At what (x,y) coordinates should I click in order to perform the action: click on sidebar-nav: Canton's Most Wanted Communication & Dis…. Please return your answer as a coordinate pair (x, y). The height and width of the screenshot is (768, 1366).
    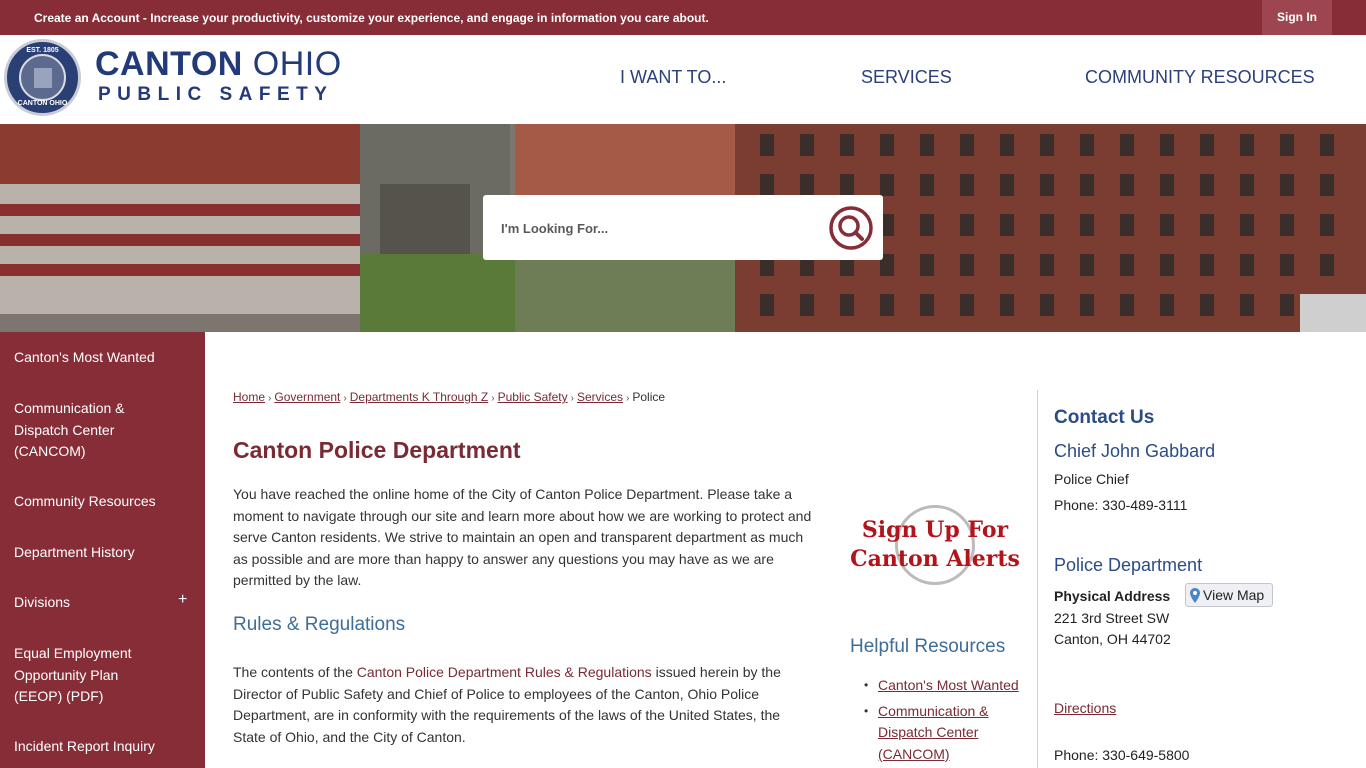
    Looking at the image, I should click on (102, 550).